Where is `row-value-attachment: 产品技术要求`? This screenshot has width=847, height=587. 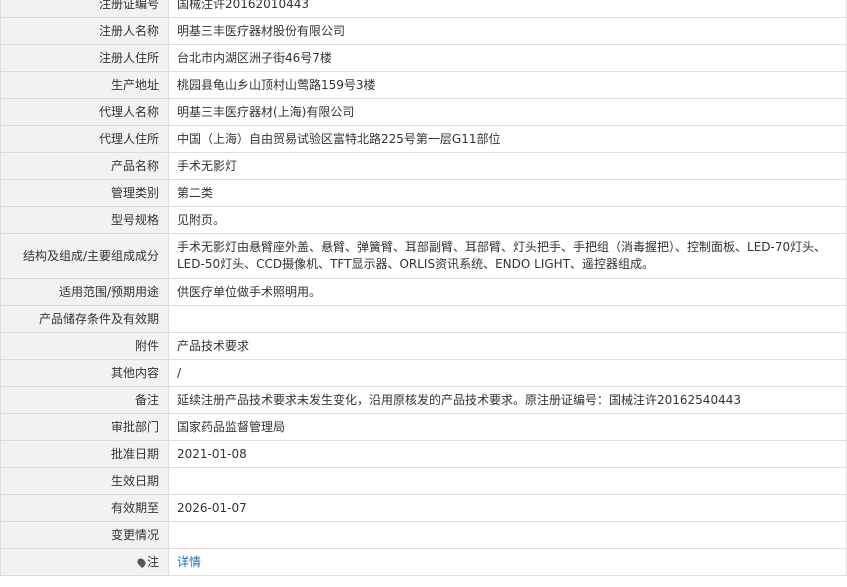 row-value-attachment: 产品技术要求 is located at coordinates (507, 346).